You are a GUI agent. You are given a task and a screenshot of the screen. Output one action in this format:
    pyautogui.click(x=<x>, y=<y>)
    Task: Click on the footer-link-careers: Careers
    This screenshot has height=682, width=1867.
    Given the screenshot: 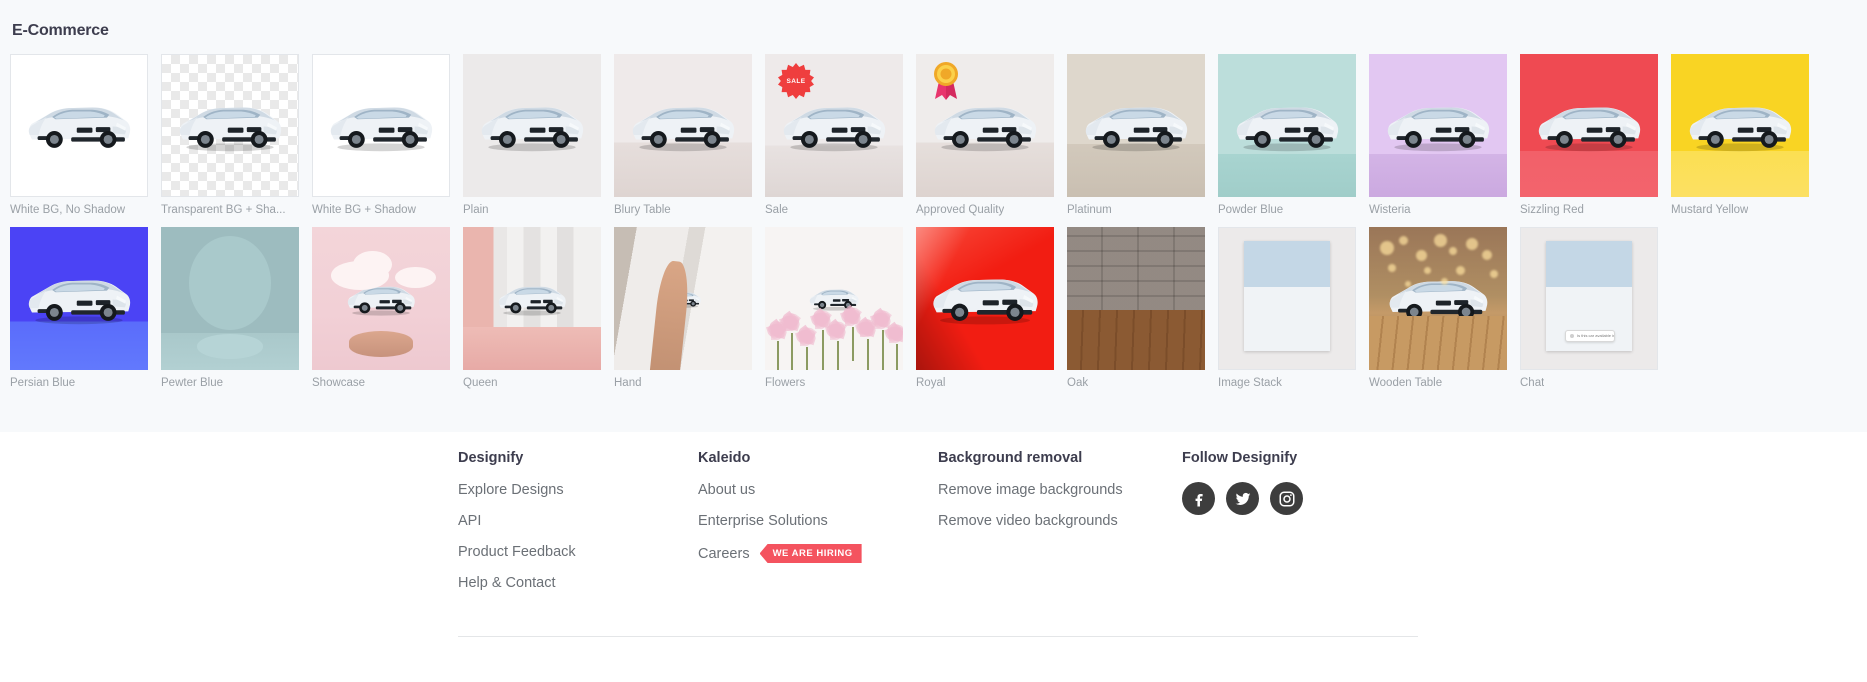 What is the action you would take?
    pyautogui.click(x=724, y=554)
    